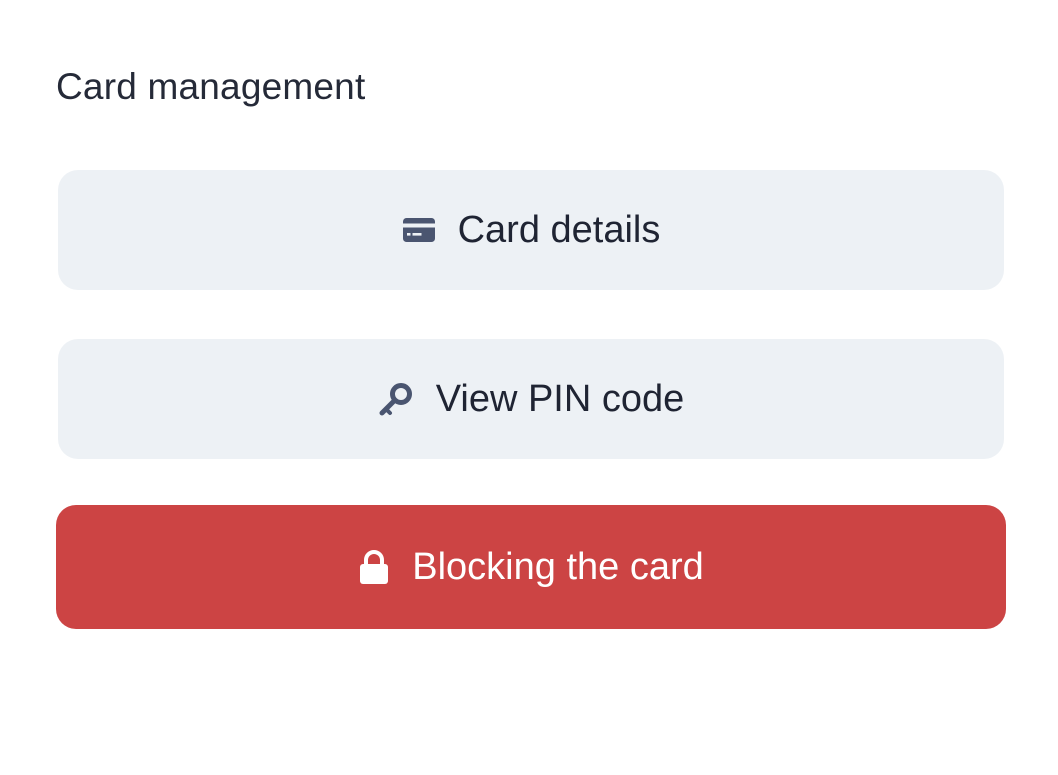 This screenshot has height=775, width=1058. I want to click on block-card-label: Blocking the card, so click(558, 566).